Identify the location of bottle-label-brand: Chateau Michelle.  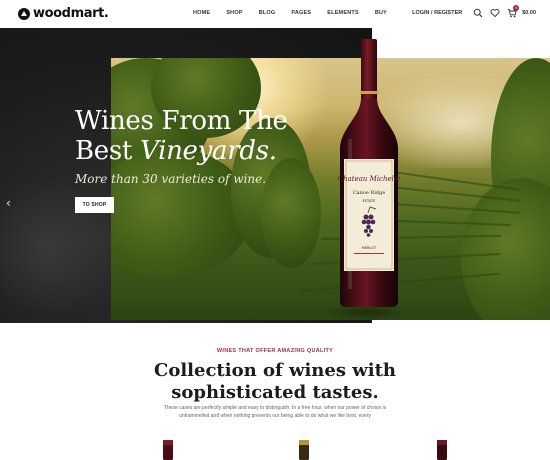
(369, 179).